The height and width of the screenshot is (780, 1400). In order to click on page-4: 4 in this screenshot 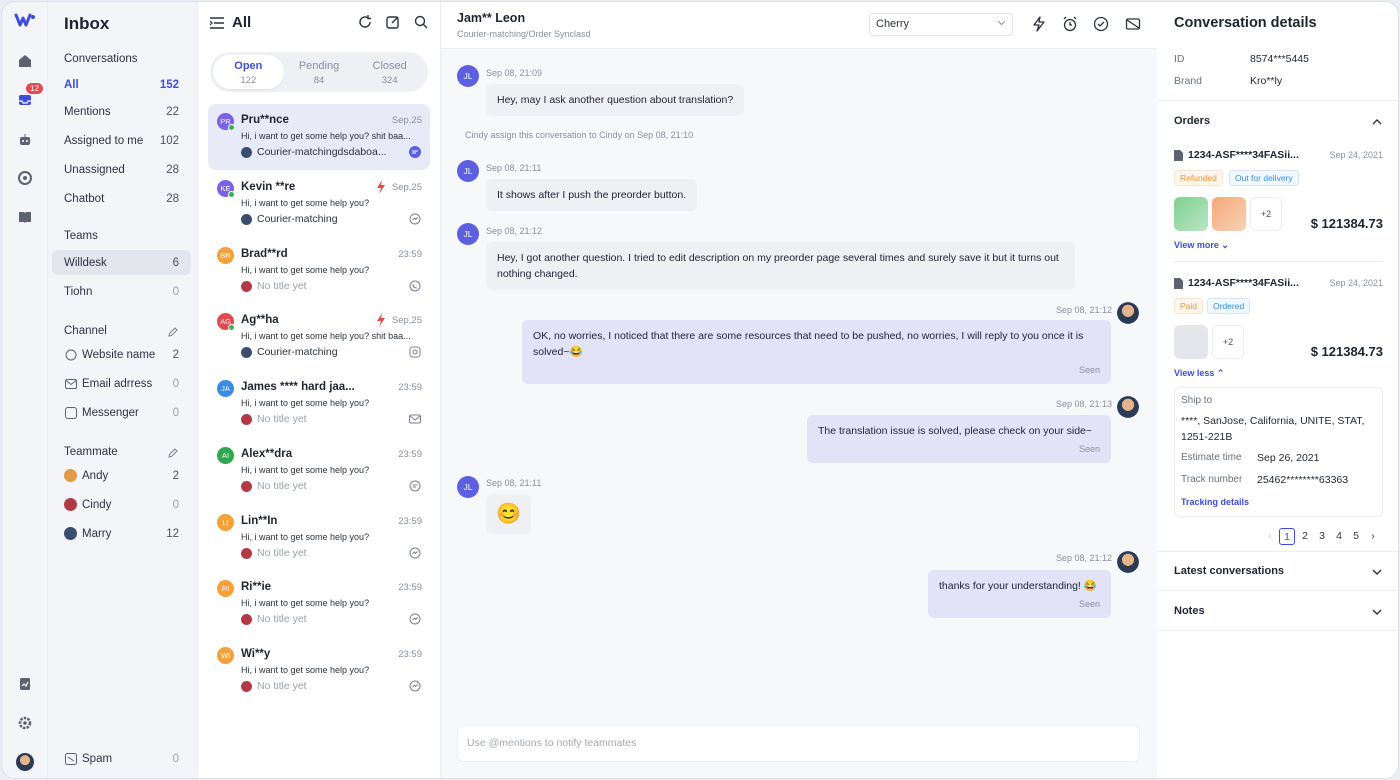, I will do `click(1339, 536)`.